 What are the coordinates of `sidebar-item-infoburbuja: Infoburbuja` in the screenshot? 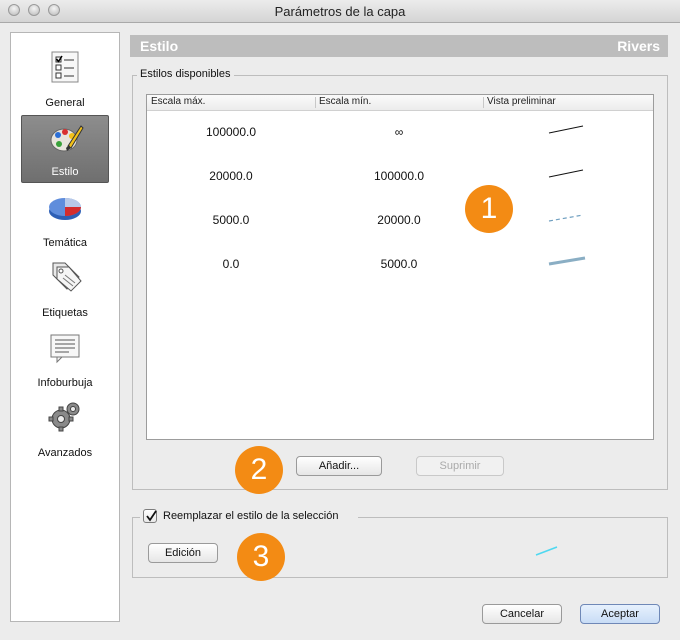 It's located at (65, 359).